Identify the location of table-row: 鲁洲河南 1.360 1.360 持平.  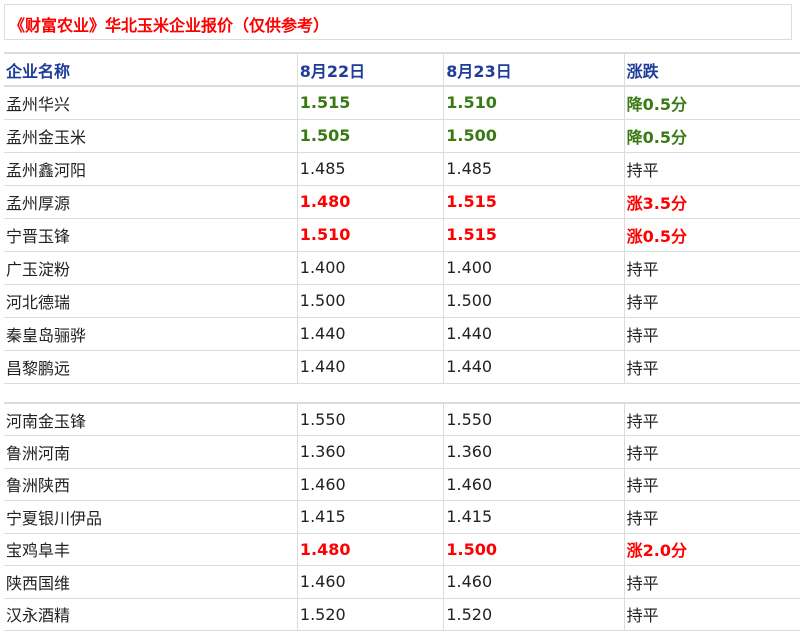
(402, 452).